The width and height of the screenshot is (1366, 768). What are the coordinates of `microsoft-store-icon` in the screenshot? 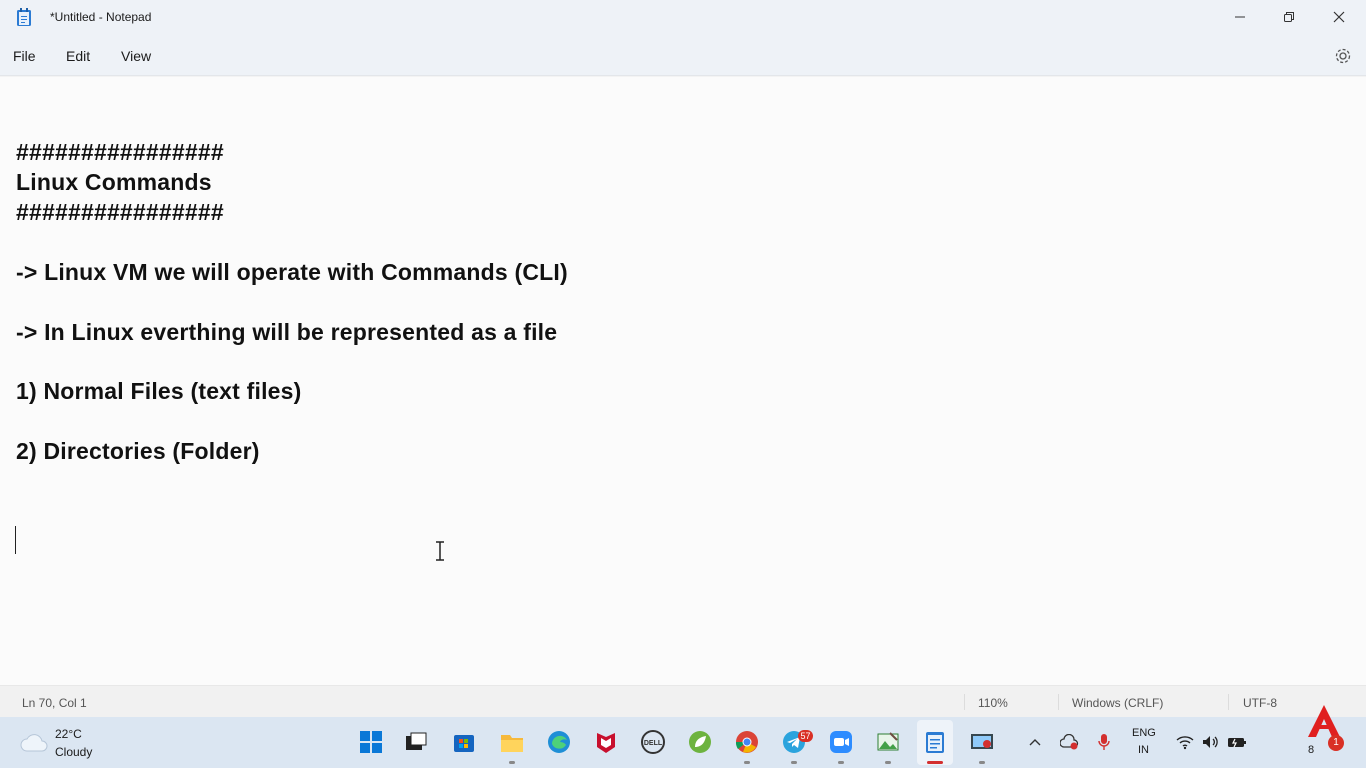 It's located at (464, 742).